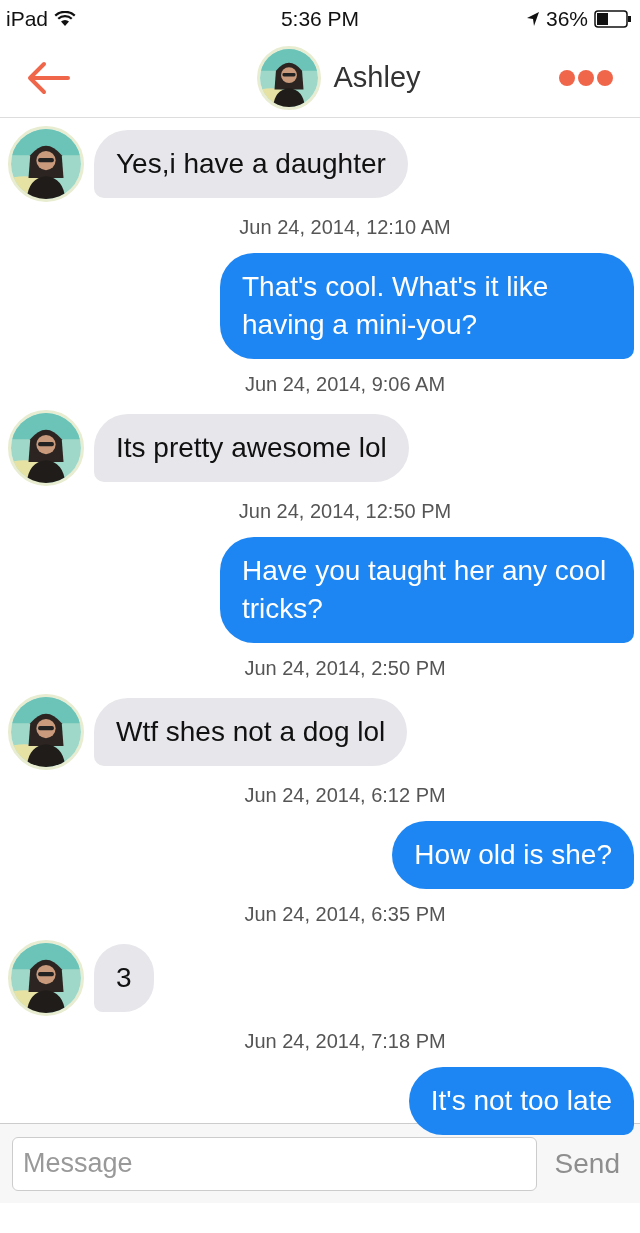 The height and width of the screenshot is (1233, 640). What do you see at coordinates (532, 19) in the screenshot?
I see `location-arrow-icon` at bounding box center [532, 19].